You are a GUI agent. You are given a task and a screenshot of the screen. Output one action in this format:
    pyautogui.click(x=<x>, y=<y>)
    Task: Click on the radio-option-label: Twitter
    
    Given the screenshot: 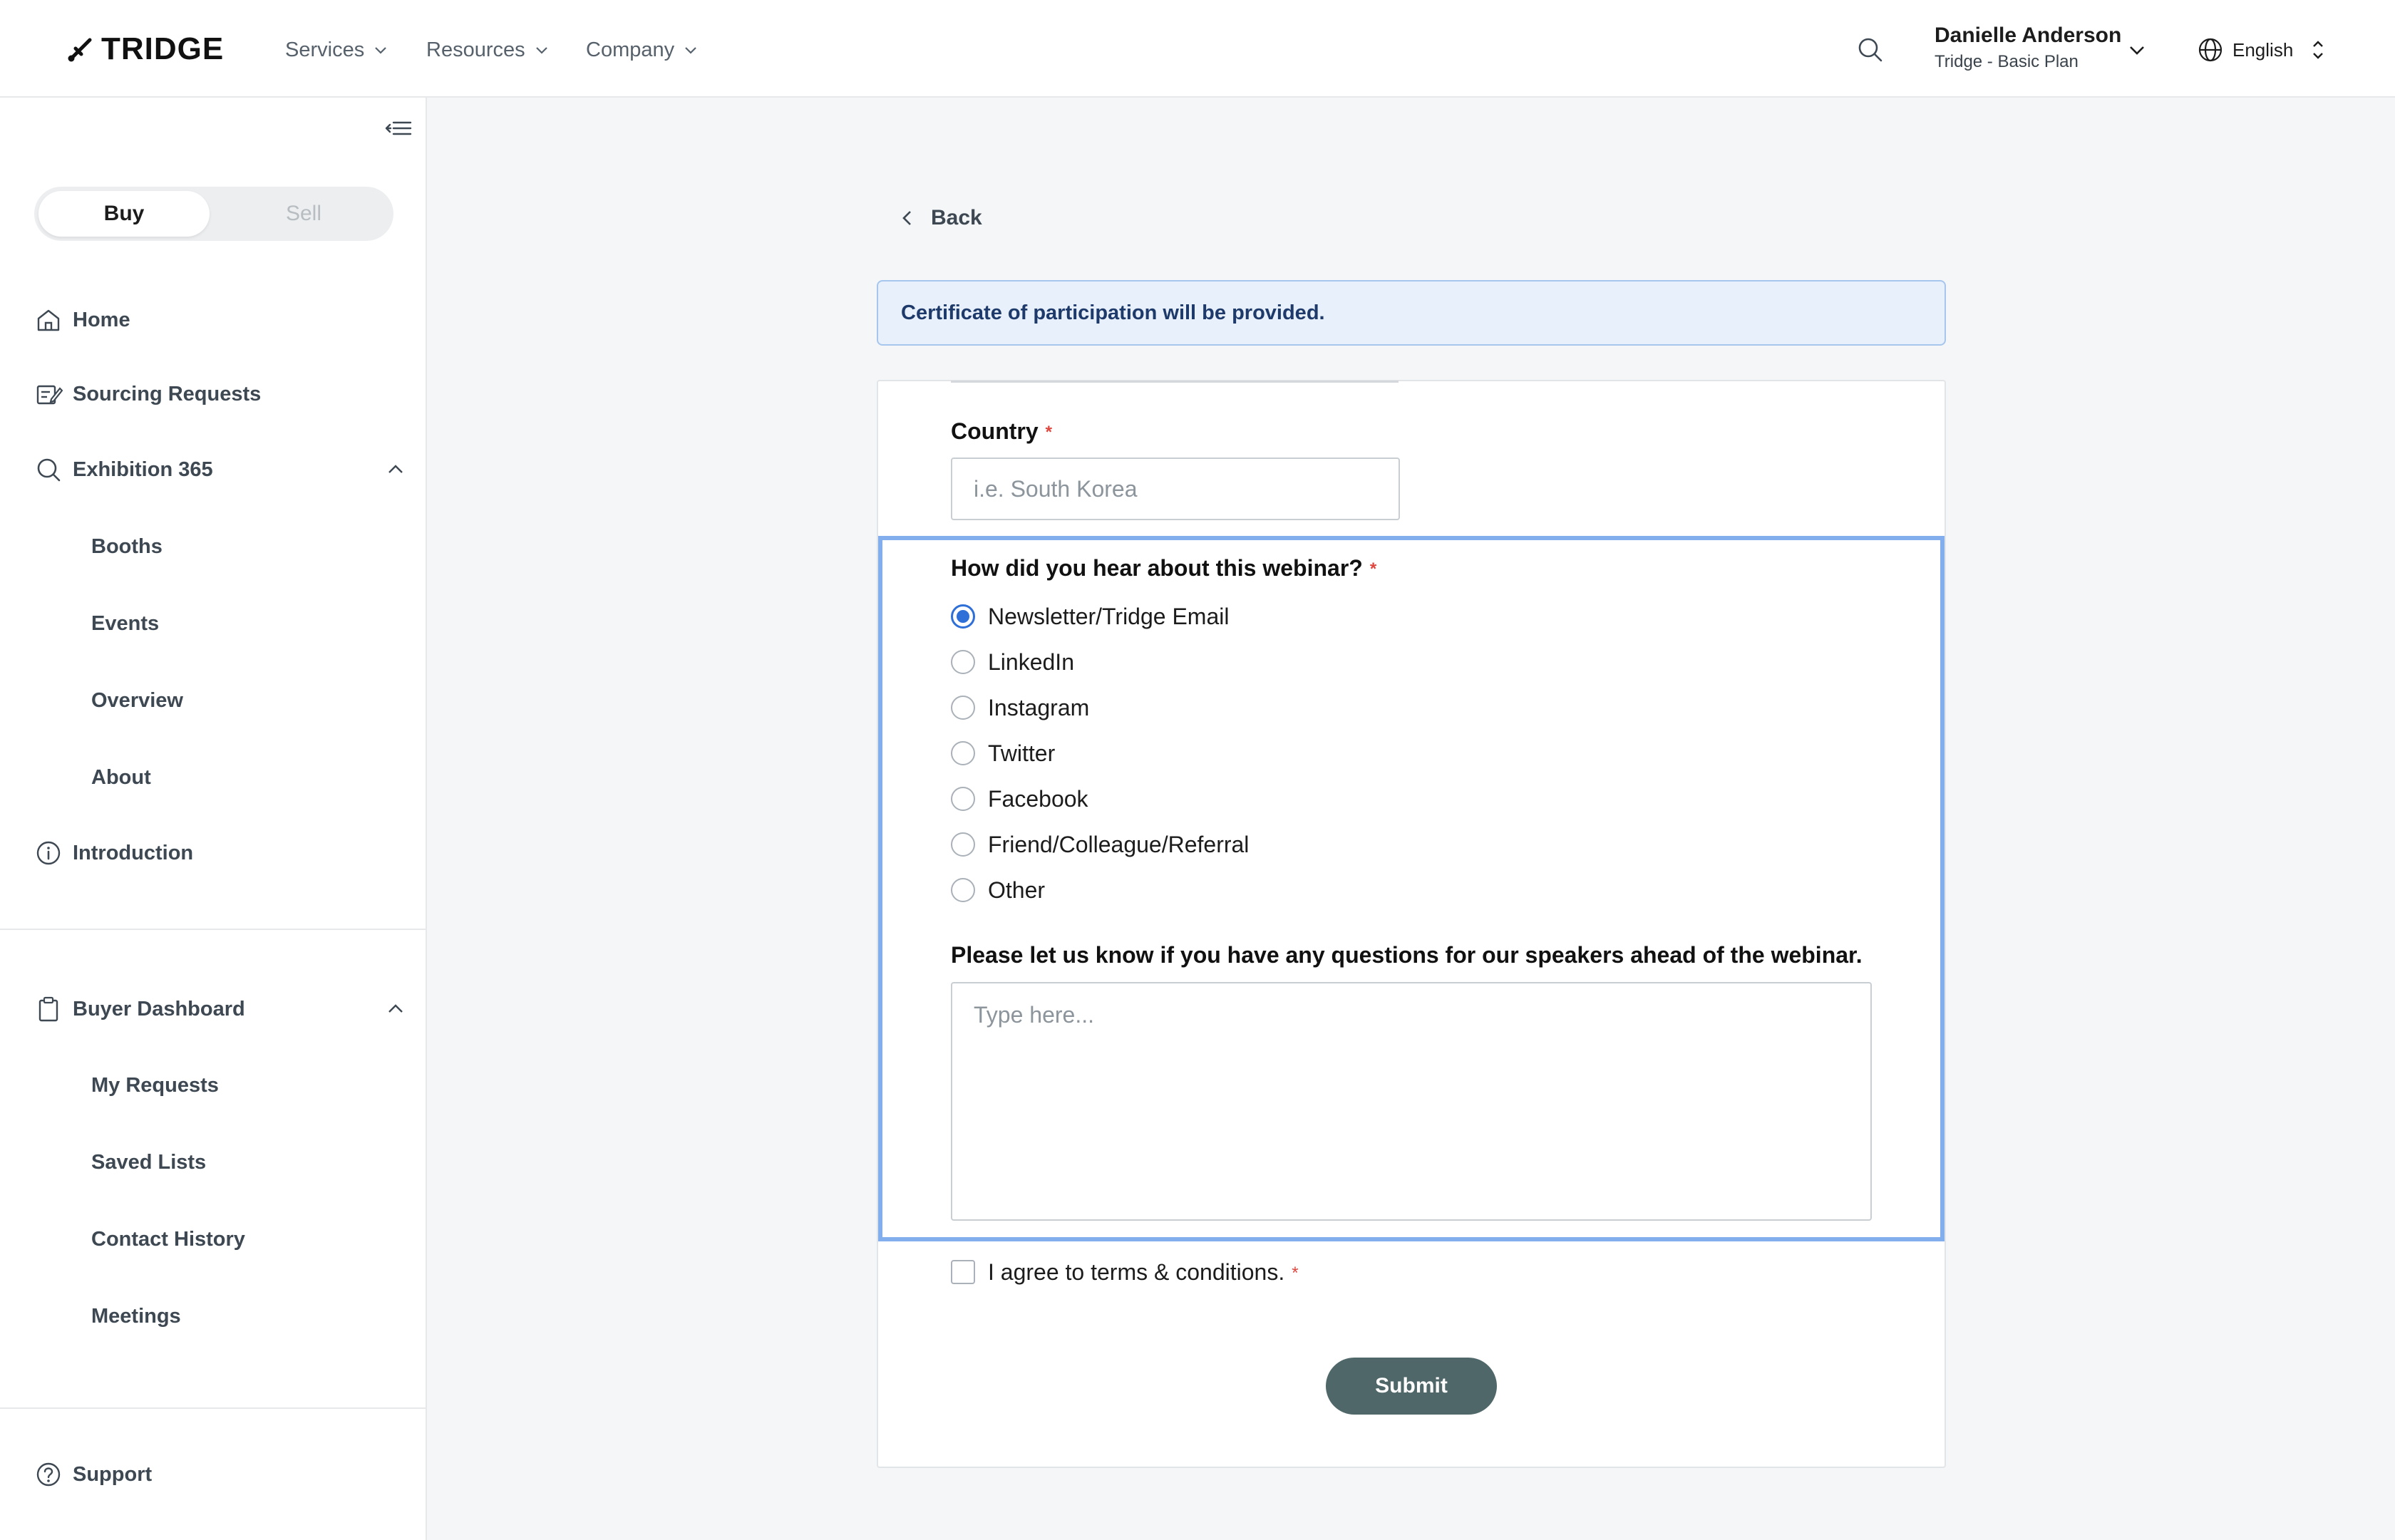 What is the action you would take?
    pyautogui.click(x=1022, y=753)
    